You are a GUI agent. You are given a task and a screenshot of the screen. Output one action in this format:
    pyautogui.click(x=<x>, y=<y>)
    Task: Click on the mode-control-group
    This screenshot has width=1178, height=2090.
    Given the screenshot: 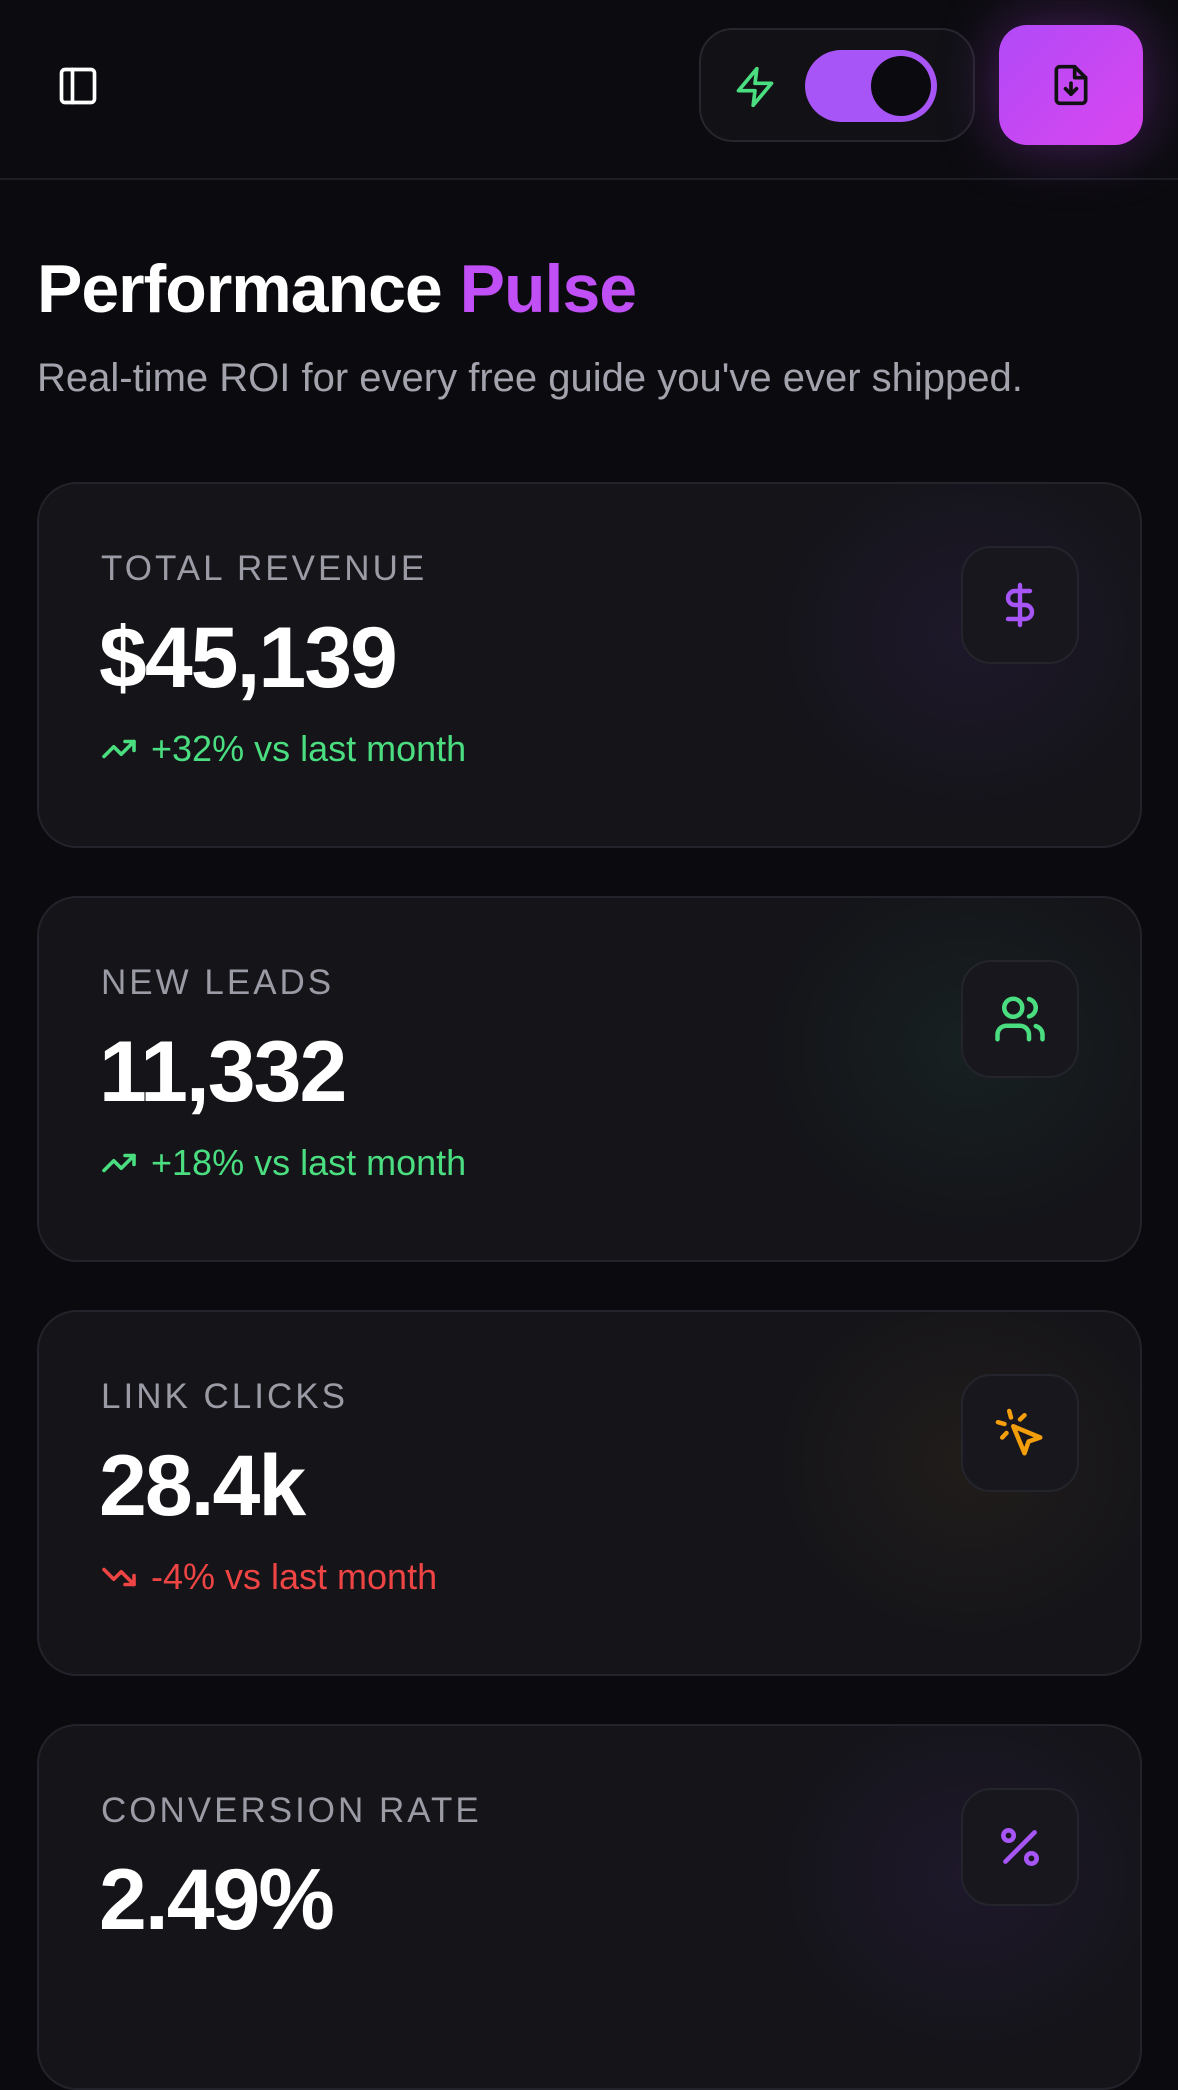 What is the action you would take?
    pyautogui.click(x=837, y=85)
    